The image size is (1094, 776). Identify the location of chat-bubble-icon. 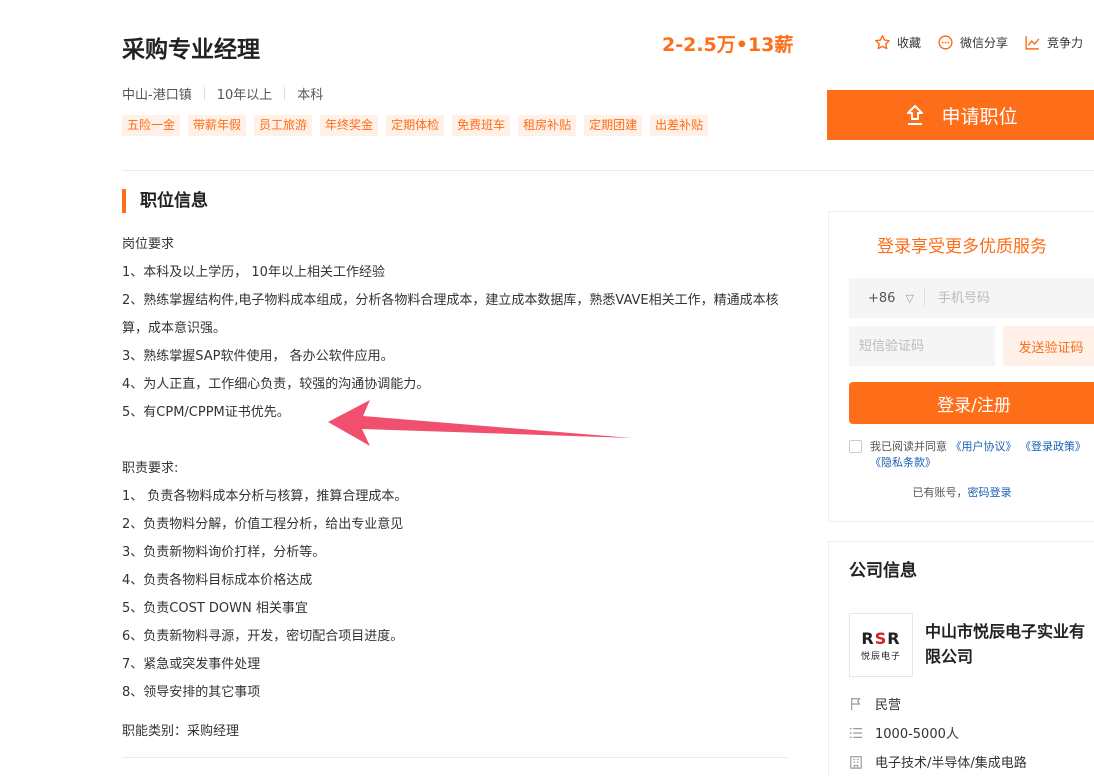
(945, 42).